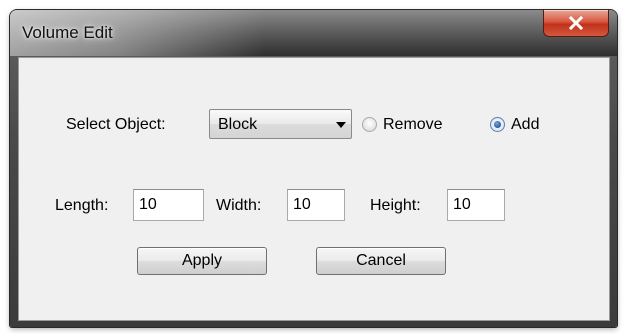  Describe the element at coordinates (148, 204) in the screenshot. I see `length-value: 10` at that location.